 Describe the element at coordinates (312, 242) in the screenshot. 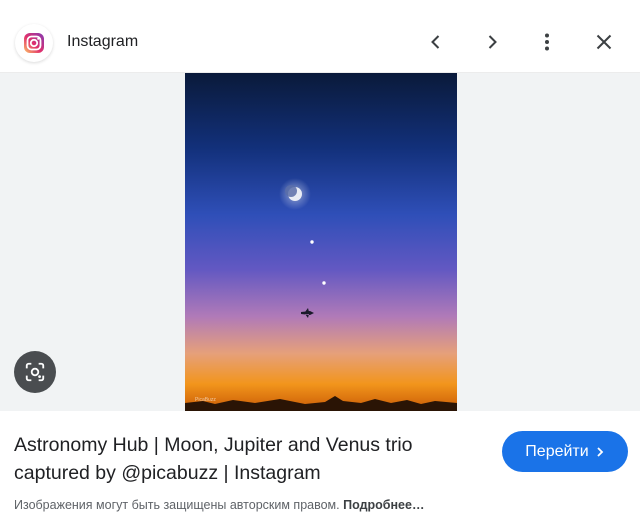

I see `jupiter` at that location.